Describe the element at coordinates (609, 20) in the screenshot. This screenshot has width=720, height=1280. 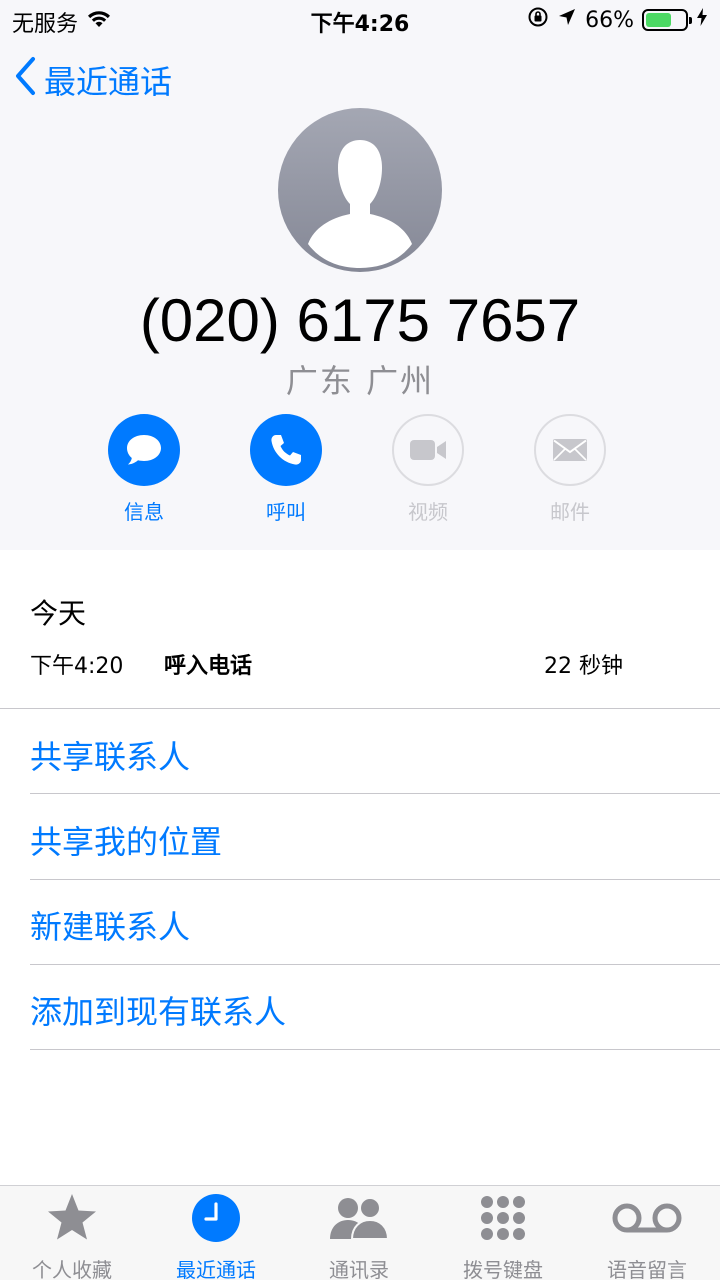
I see `battery-percent: 66%` at that location.